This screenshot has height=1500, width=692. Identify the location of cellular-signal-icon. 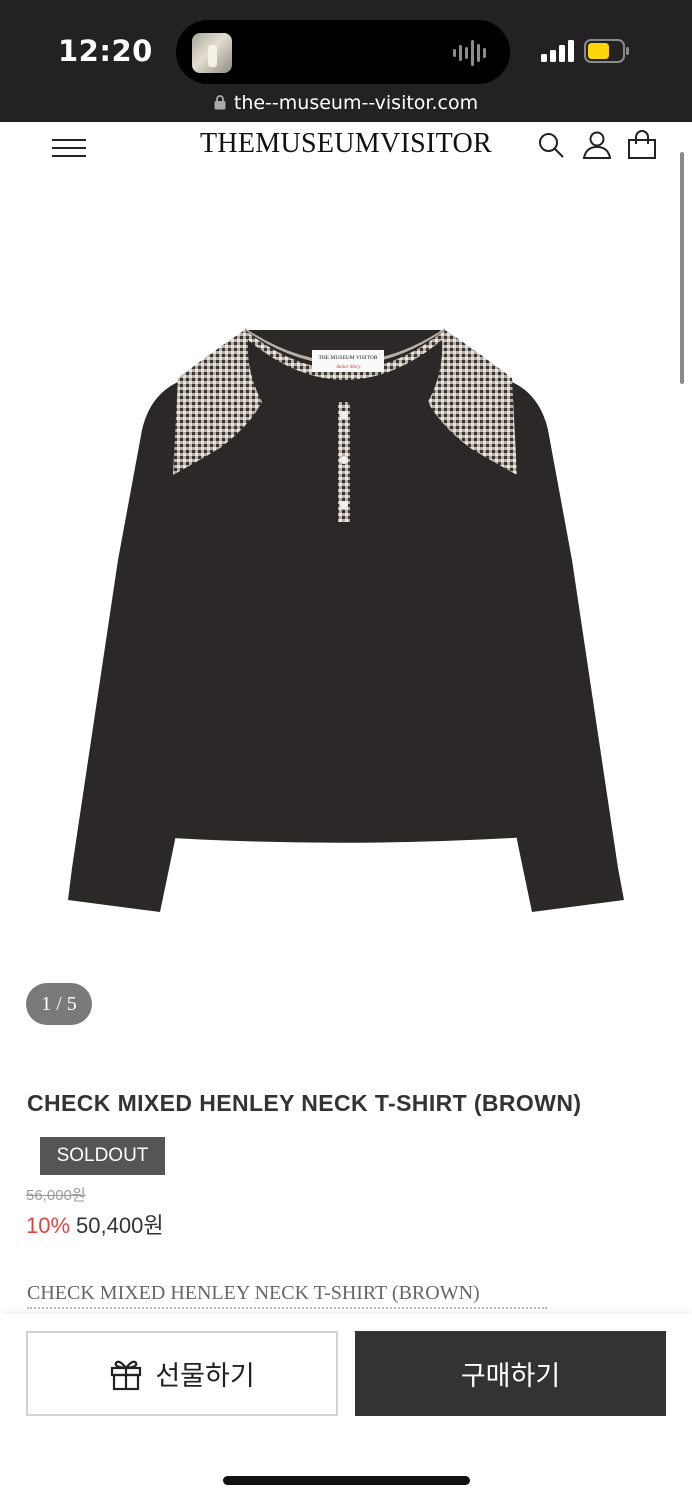
(557, 51).